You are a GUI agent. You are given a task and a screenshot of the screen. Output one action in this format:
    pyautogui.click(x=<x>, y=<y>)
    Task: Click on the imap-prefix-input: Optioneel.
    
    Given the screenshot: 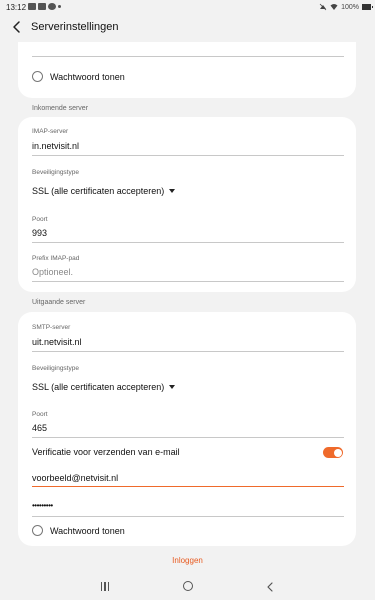 What is the action you would take?
    pyautogui.click(x=52, y=272)
    